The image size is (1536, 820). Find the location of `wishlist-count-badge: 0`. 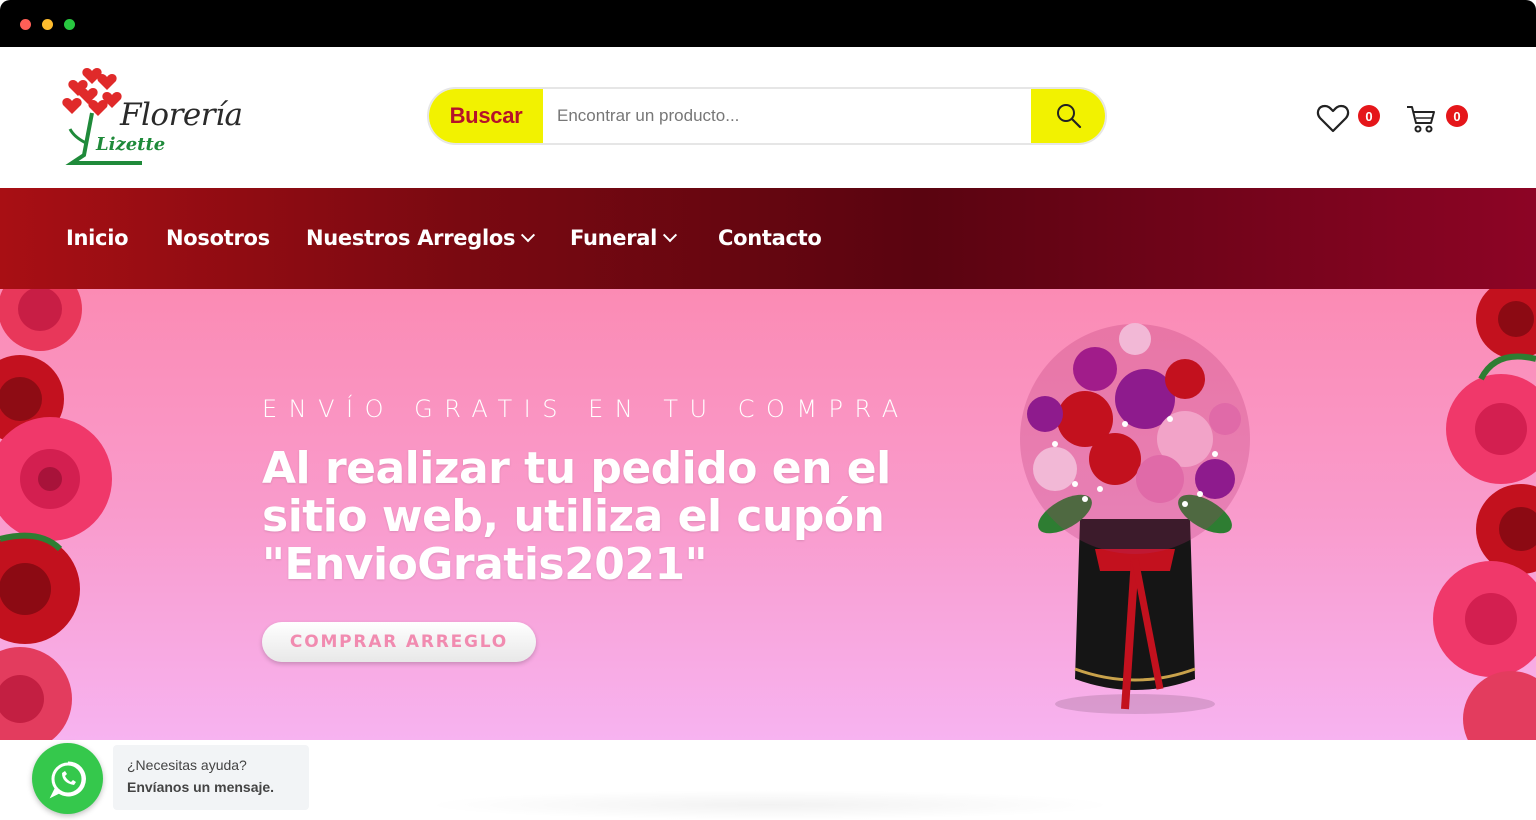

wishlist-count-badge: 0 is located at coordinates (1369, 116).